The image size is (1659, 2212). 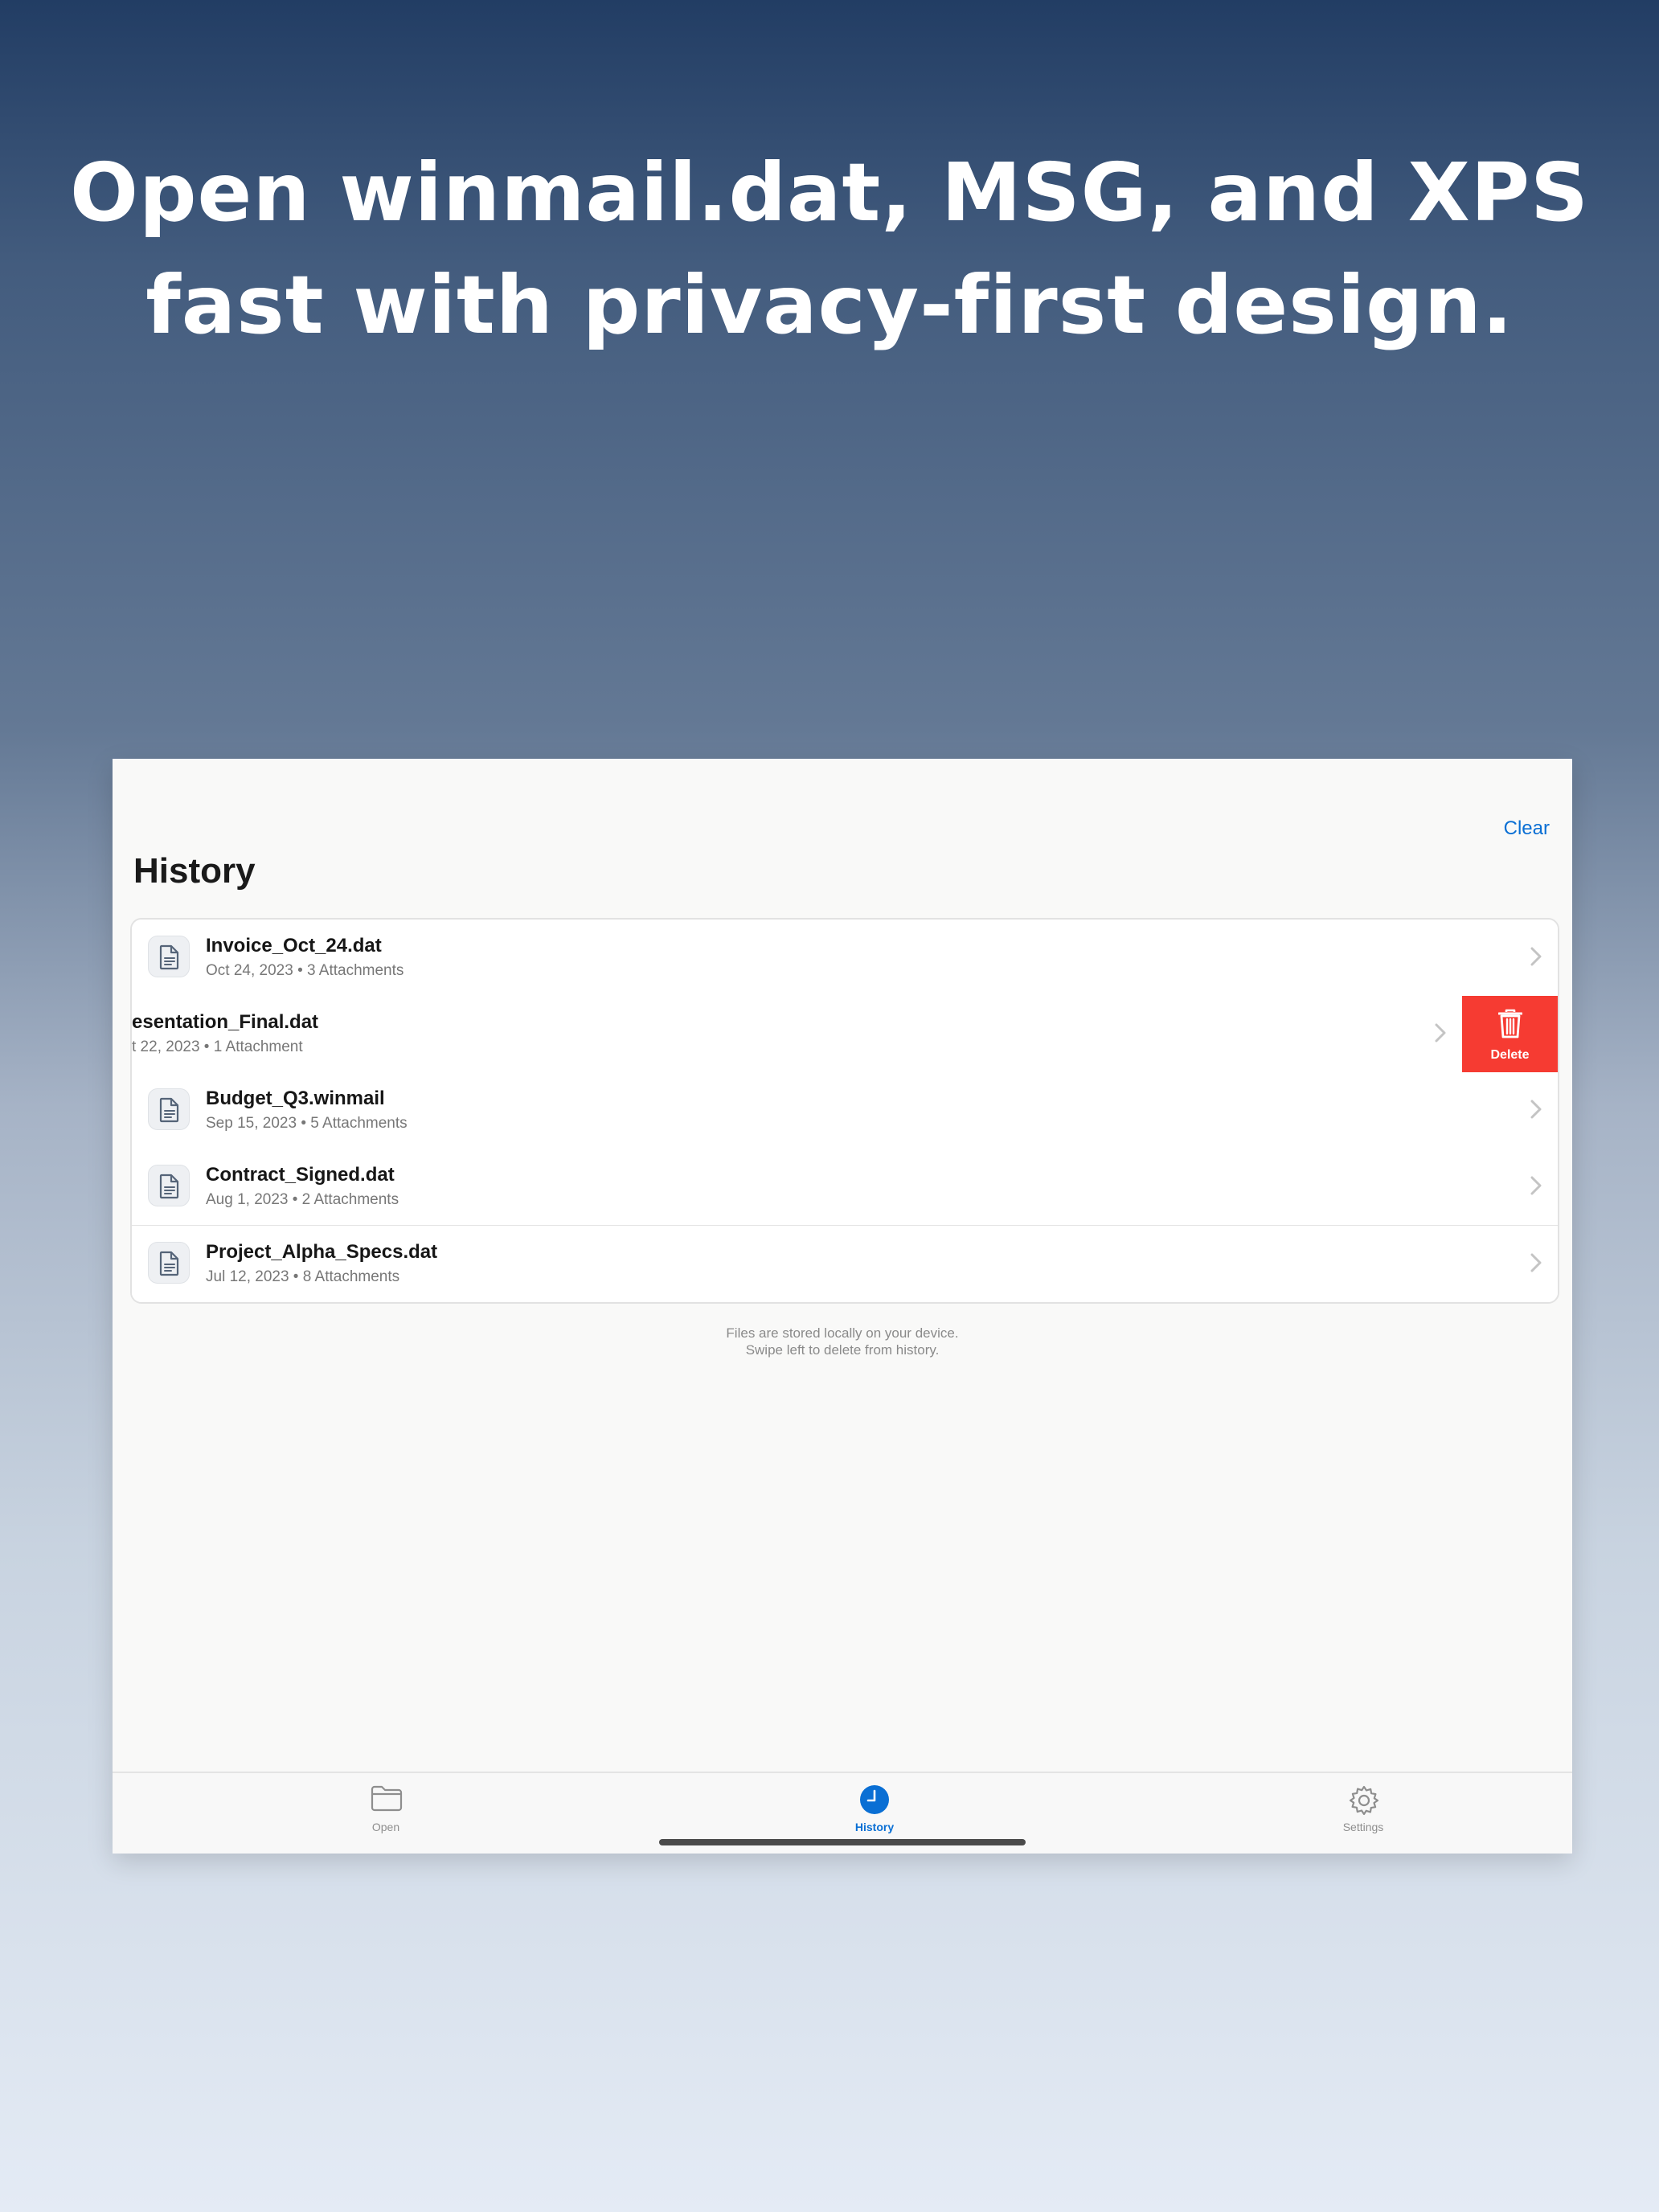 What do you see at coordinates (829, 192) in the screenshot?
I see `headline-line-1: Open winmail.dat, MSG, and XPS` at bounding box center [829, 192].